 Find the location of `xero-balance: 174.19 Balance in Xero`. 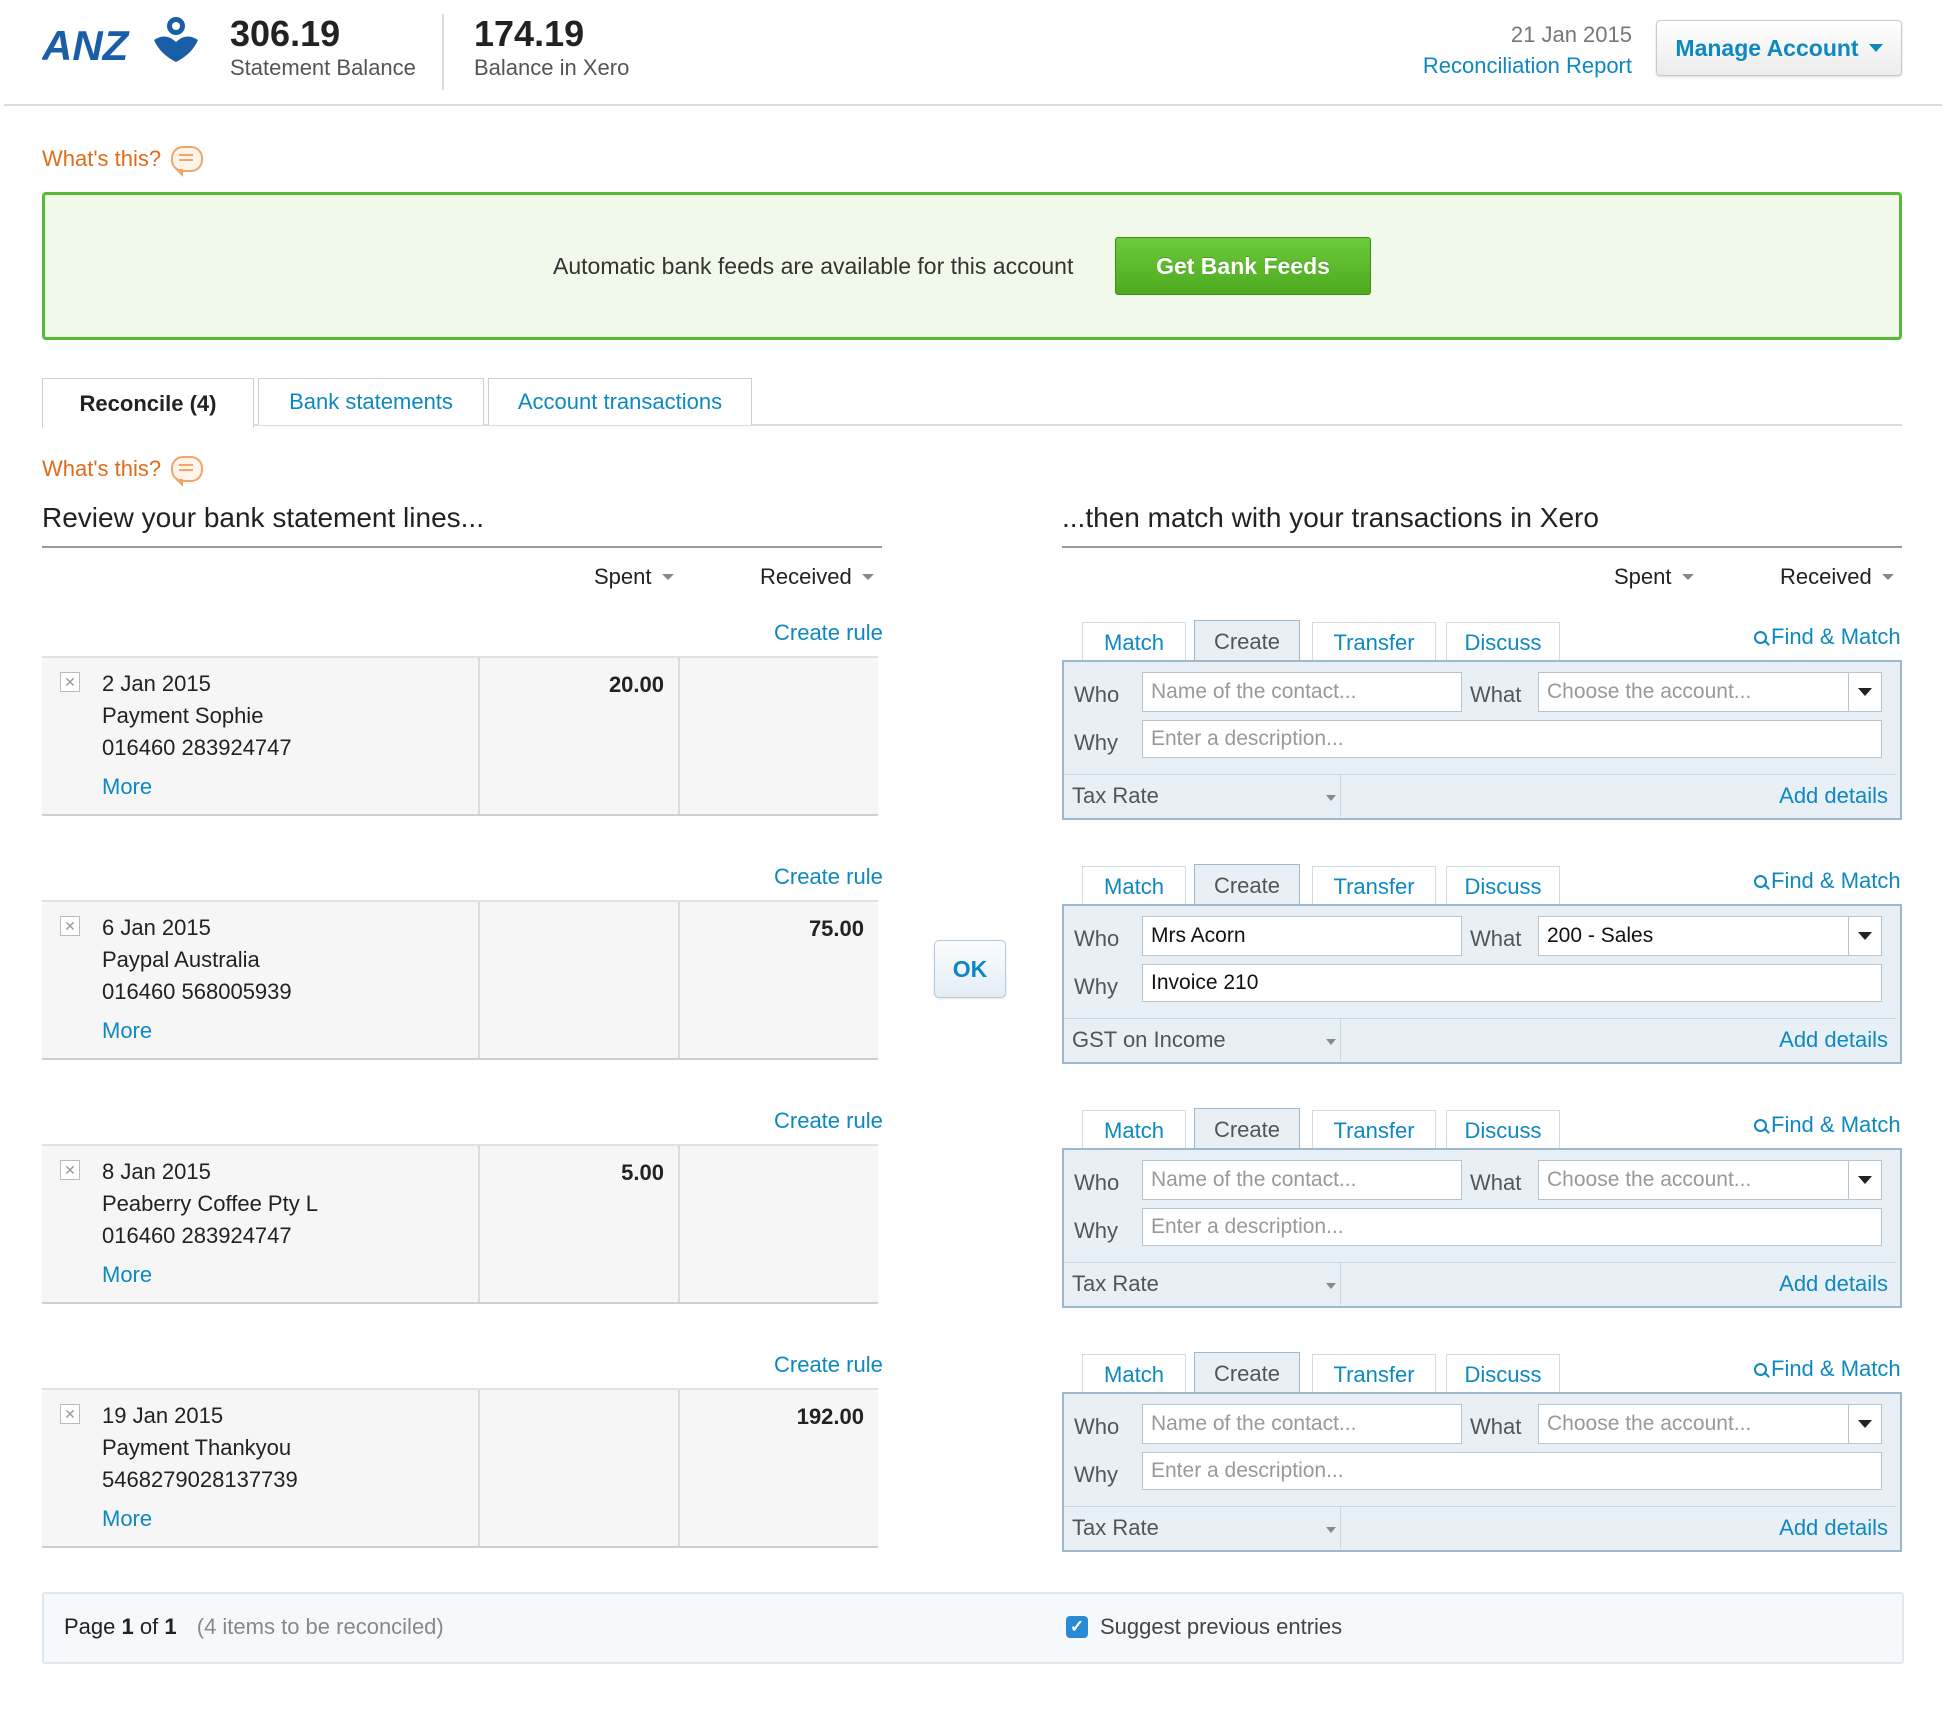

xero-balance: 174.19 Balance in Xero is located at coordinates (551, 48).